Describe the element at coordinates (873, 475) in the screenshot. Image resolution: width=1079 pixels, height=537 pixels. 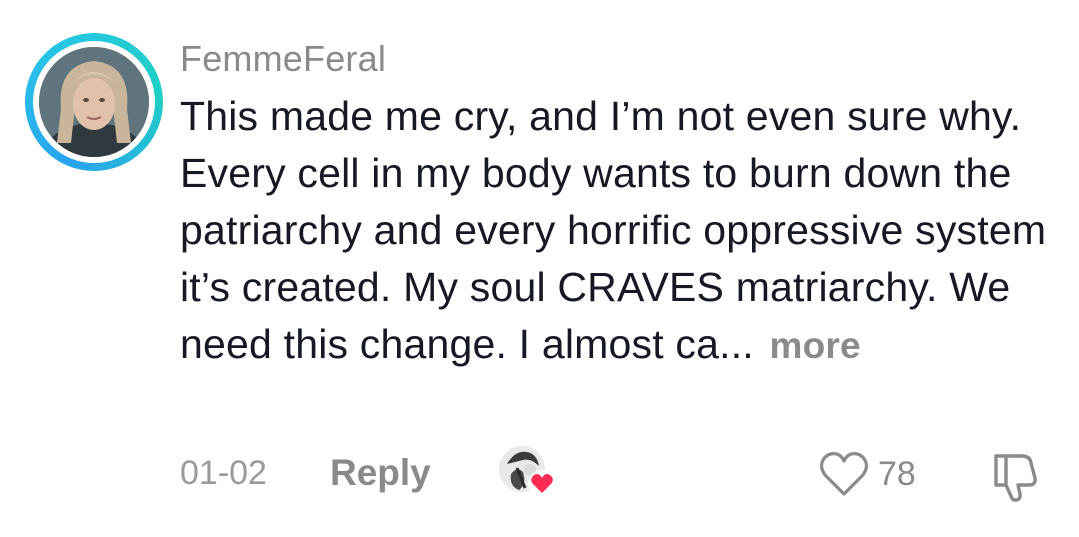
I see `like-button: 78` at that location.